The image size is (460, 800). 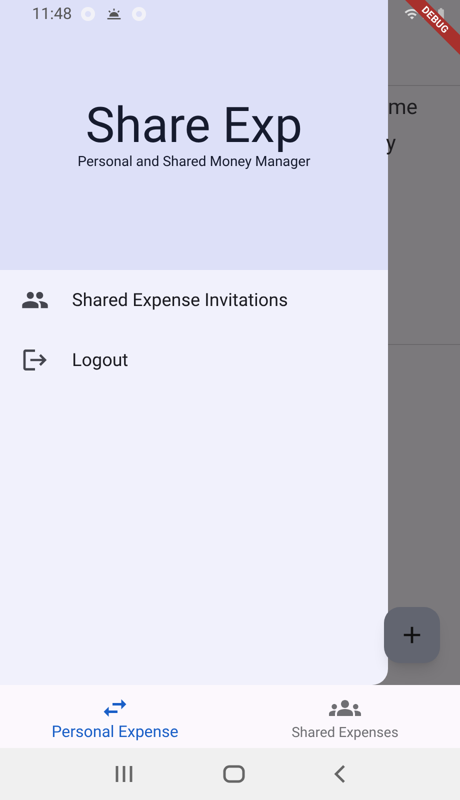 What do you see at coordinates (114, 14) in the screenshot?
I see `sunrise-icon` at bounding box center [114, 14].